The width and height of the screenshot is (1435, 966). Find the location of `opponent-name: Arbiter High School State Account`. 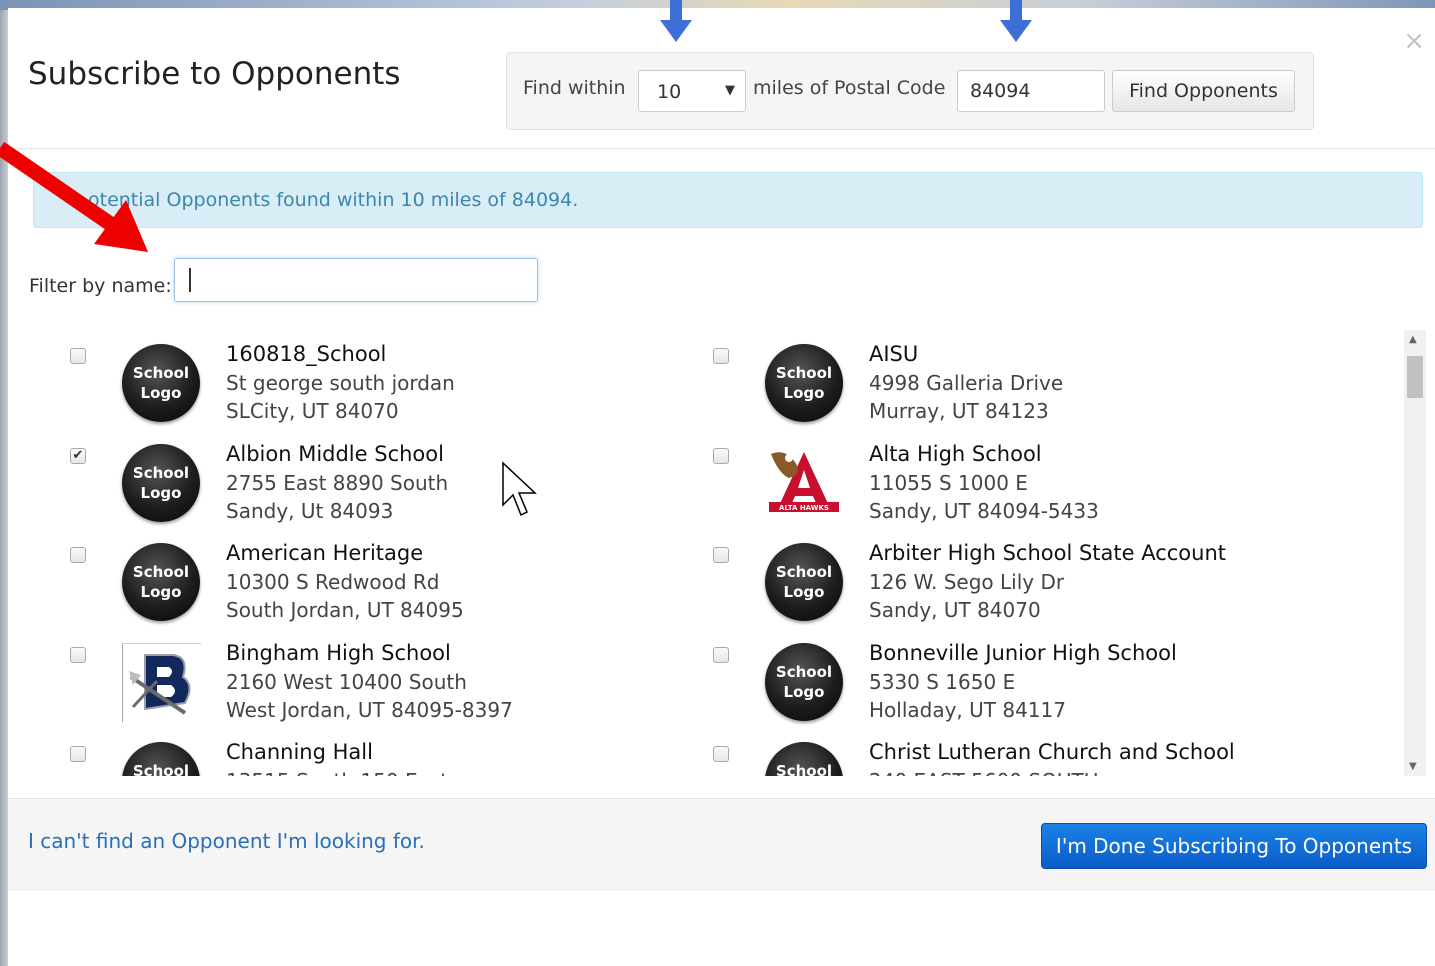

opponent-name: Arbiter High School State Account is located at coordinates (1048, 553).